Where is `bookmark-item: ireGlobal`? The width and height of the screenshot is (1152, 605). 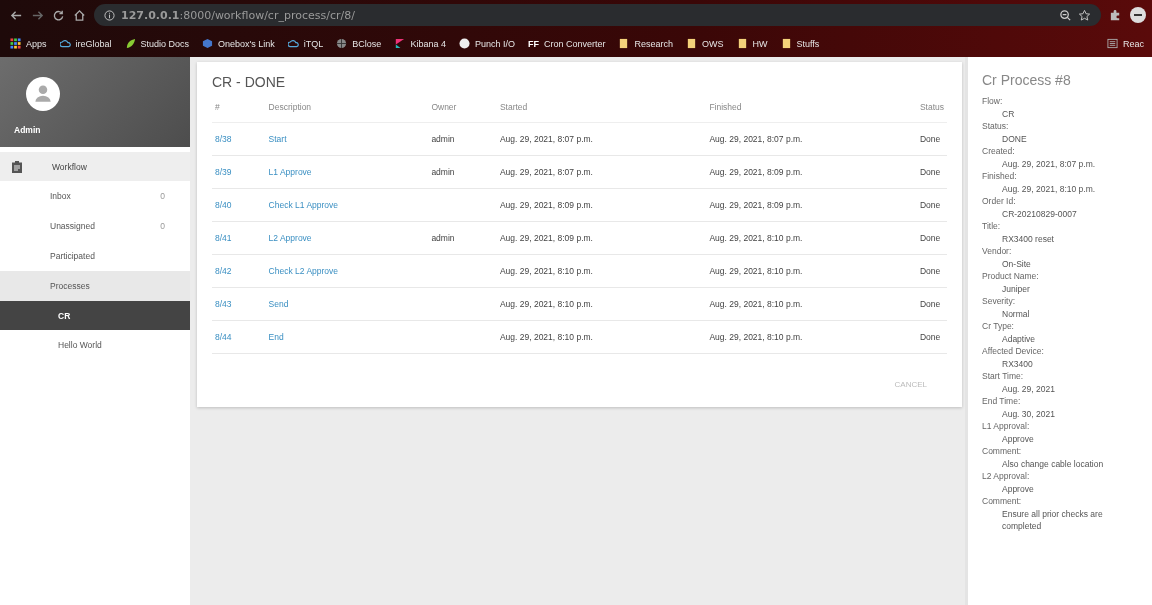 bookmark-item: ireGlobal is located at coordinates (85, 43).